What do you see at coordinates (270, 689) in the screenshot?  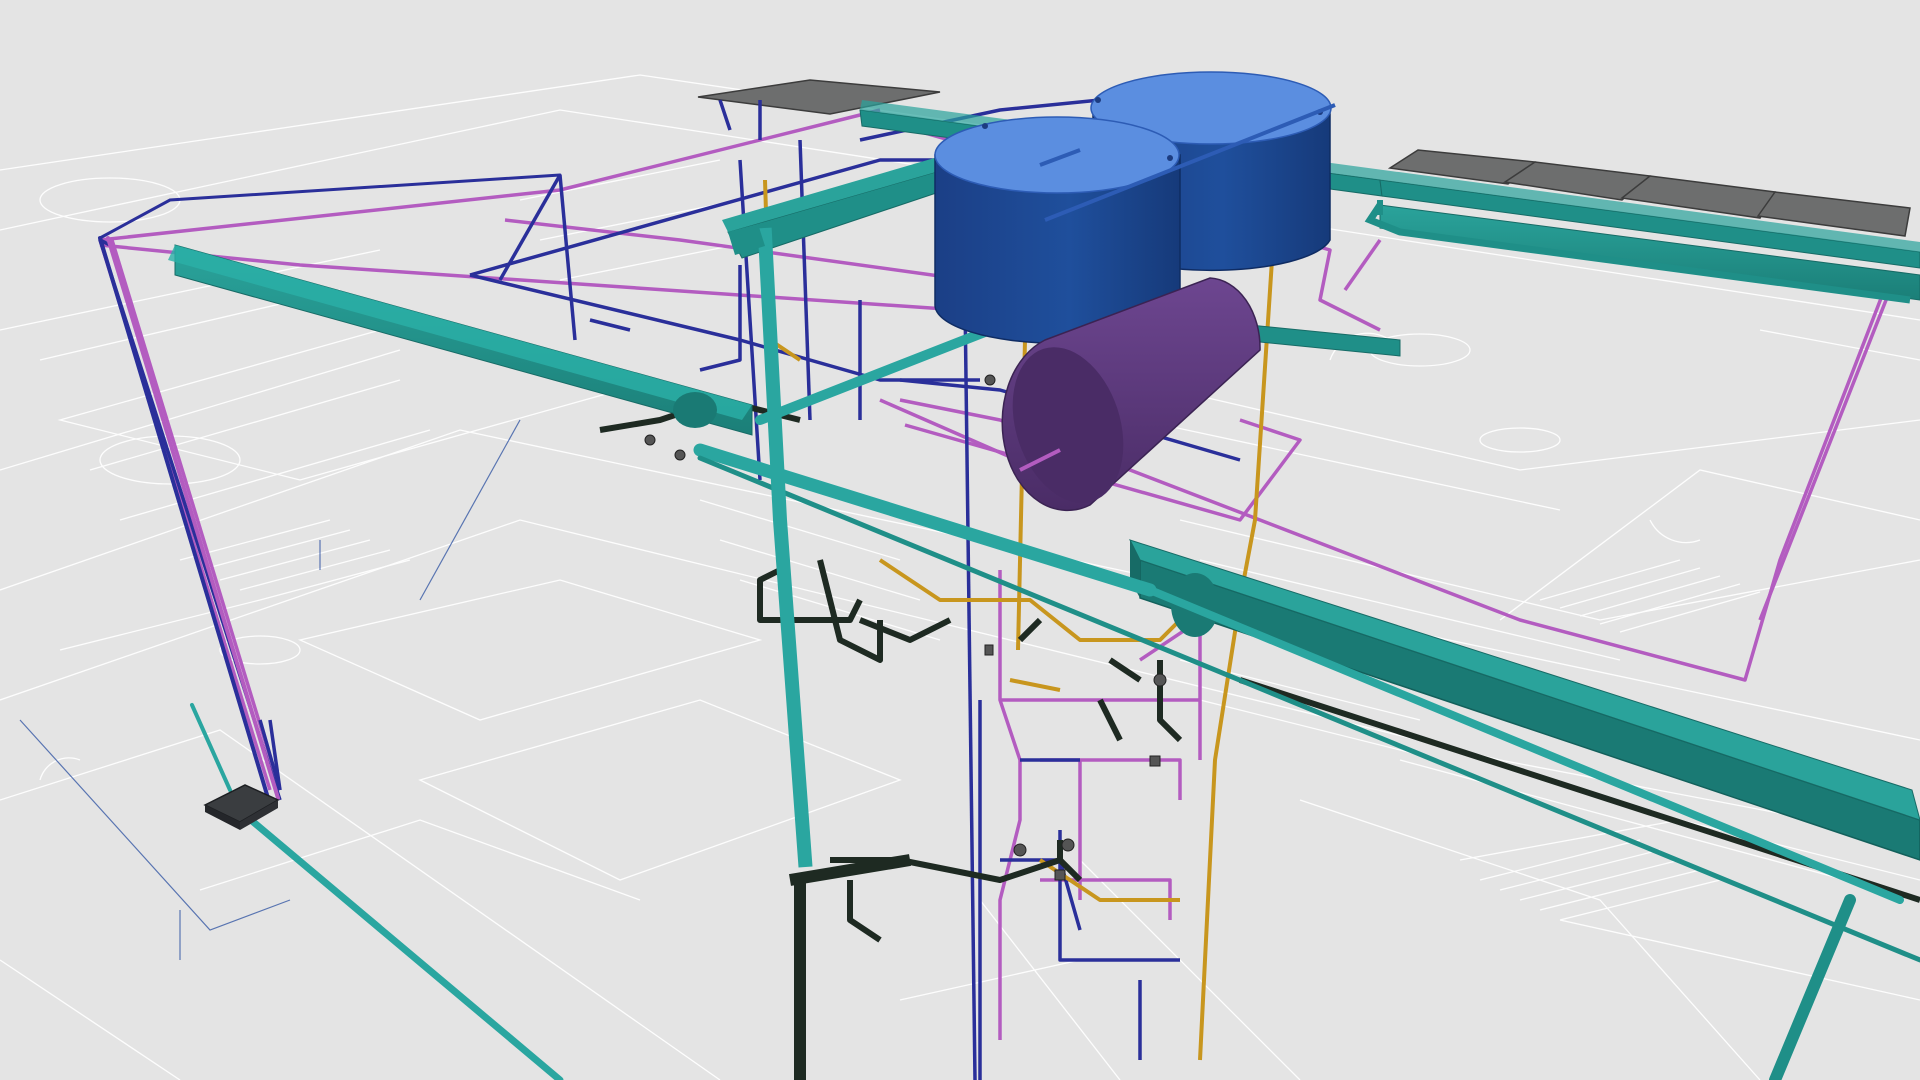 I see `floor-plan-outline-blue` at bounding box center [270, 689].